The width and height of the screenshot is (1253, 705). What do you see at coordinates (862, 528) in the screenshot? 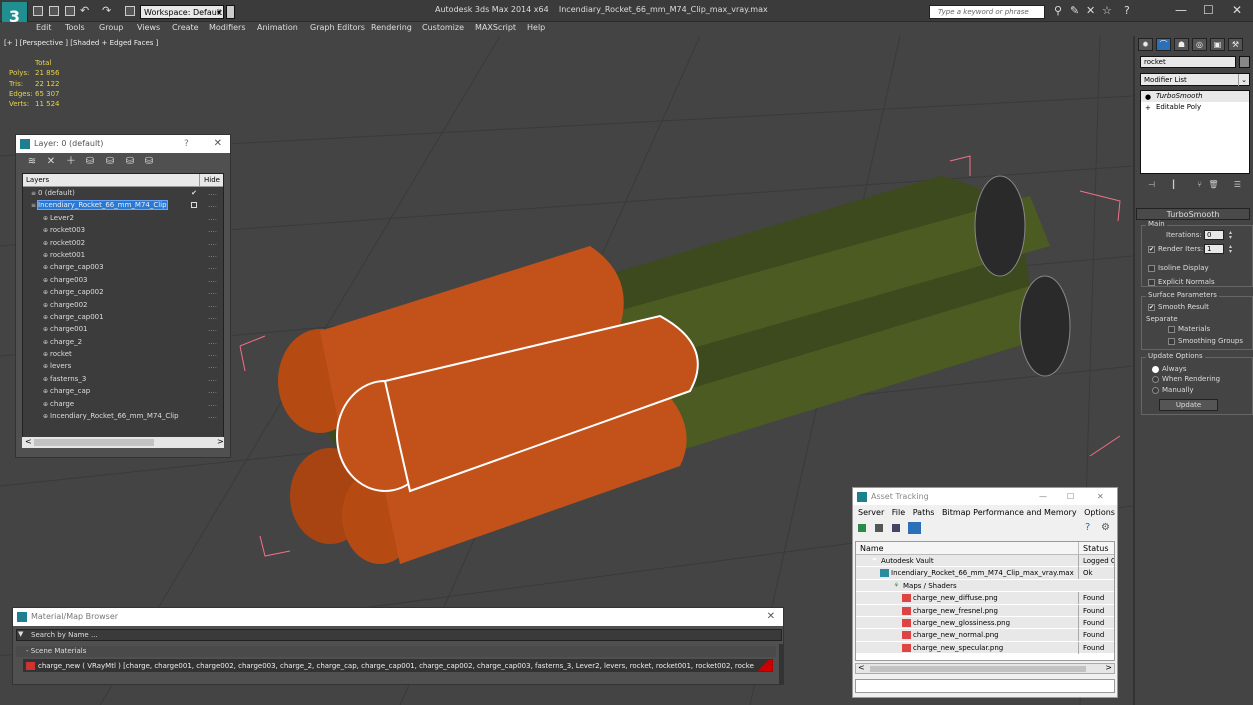
I see `refresh-icon` at bounding box center [862, 528].